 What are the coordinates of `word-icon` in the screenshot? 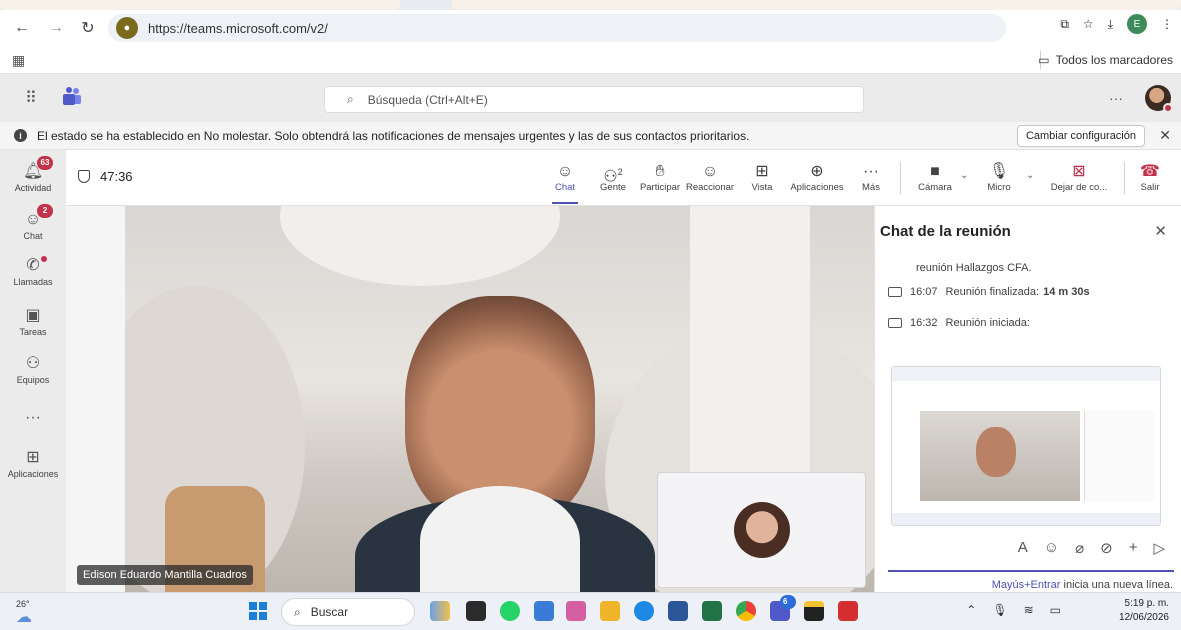 It's located at (678, 611).